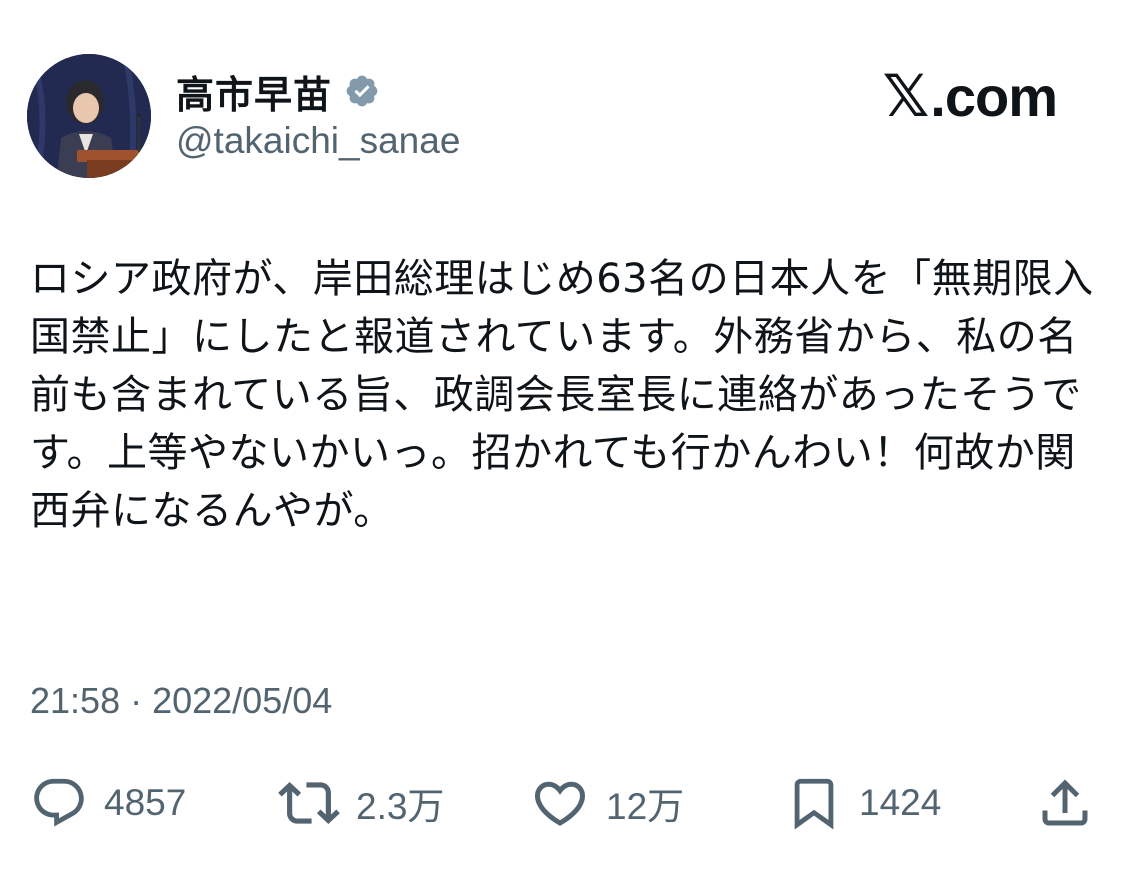 This screenshot has height=880, width=1125. Describe the element at coordinates (59, 802) in the screenshot. I see `reply-icon` at that location.